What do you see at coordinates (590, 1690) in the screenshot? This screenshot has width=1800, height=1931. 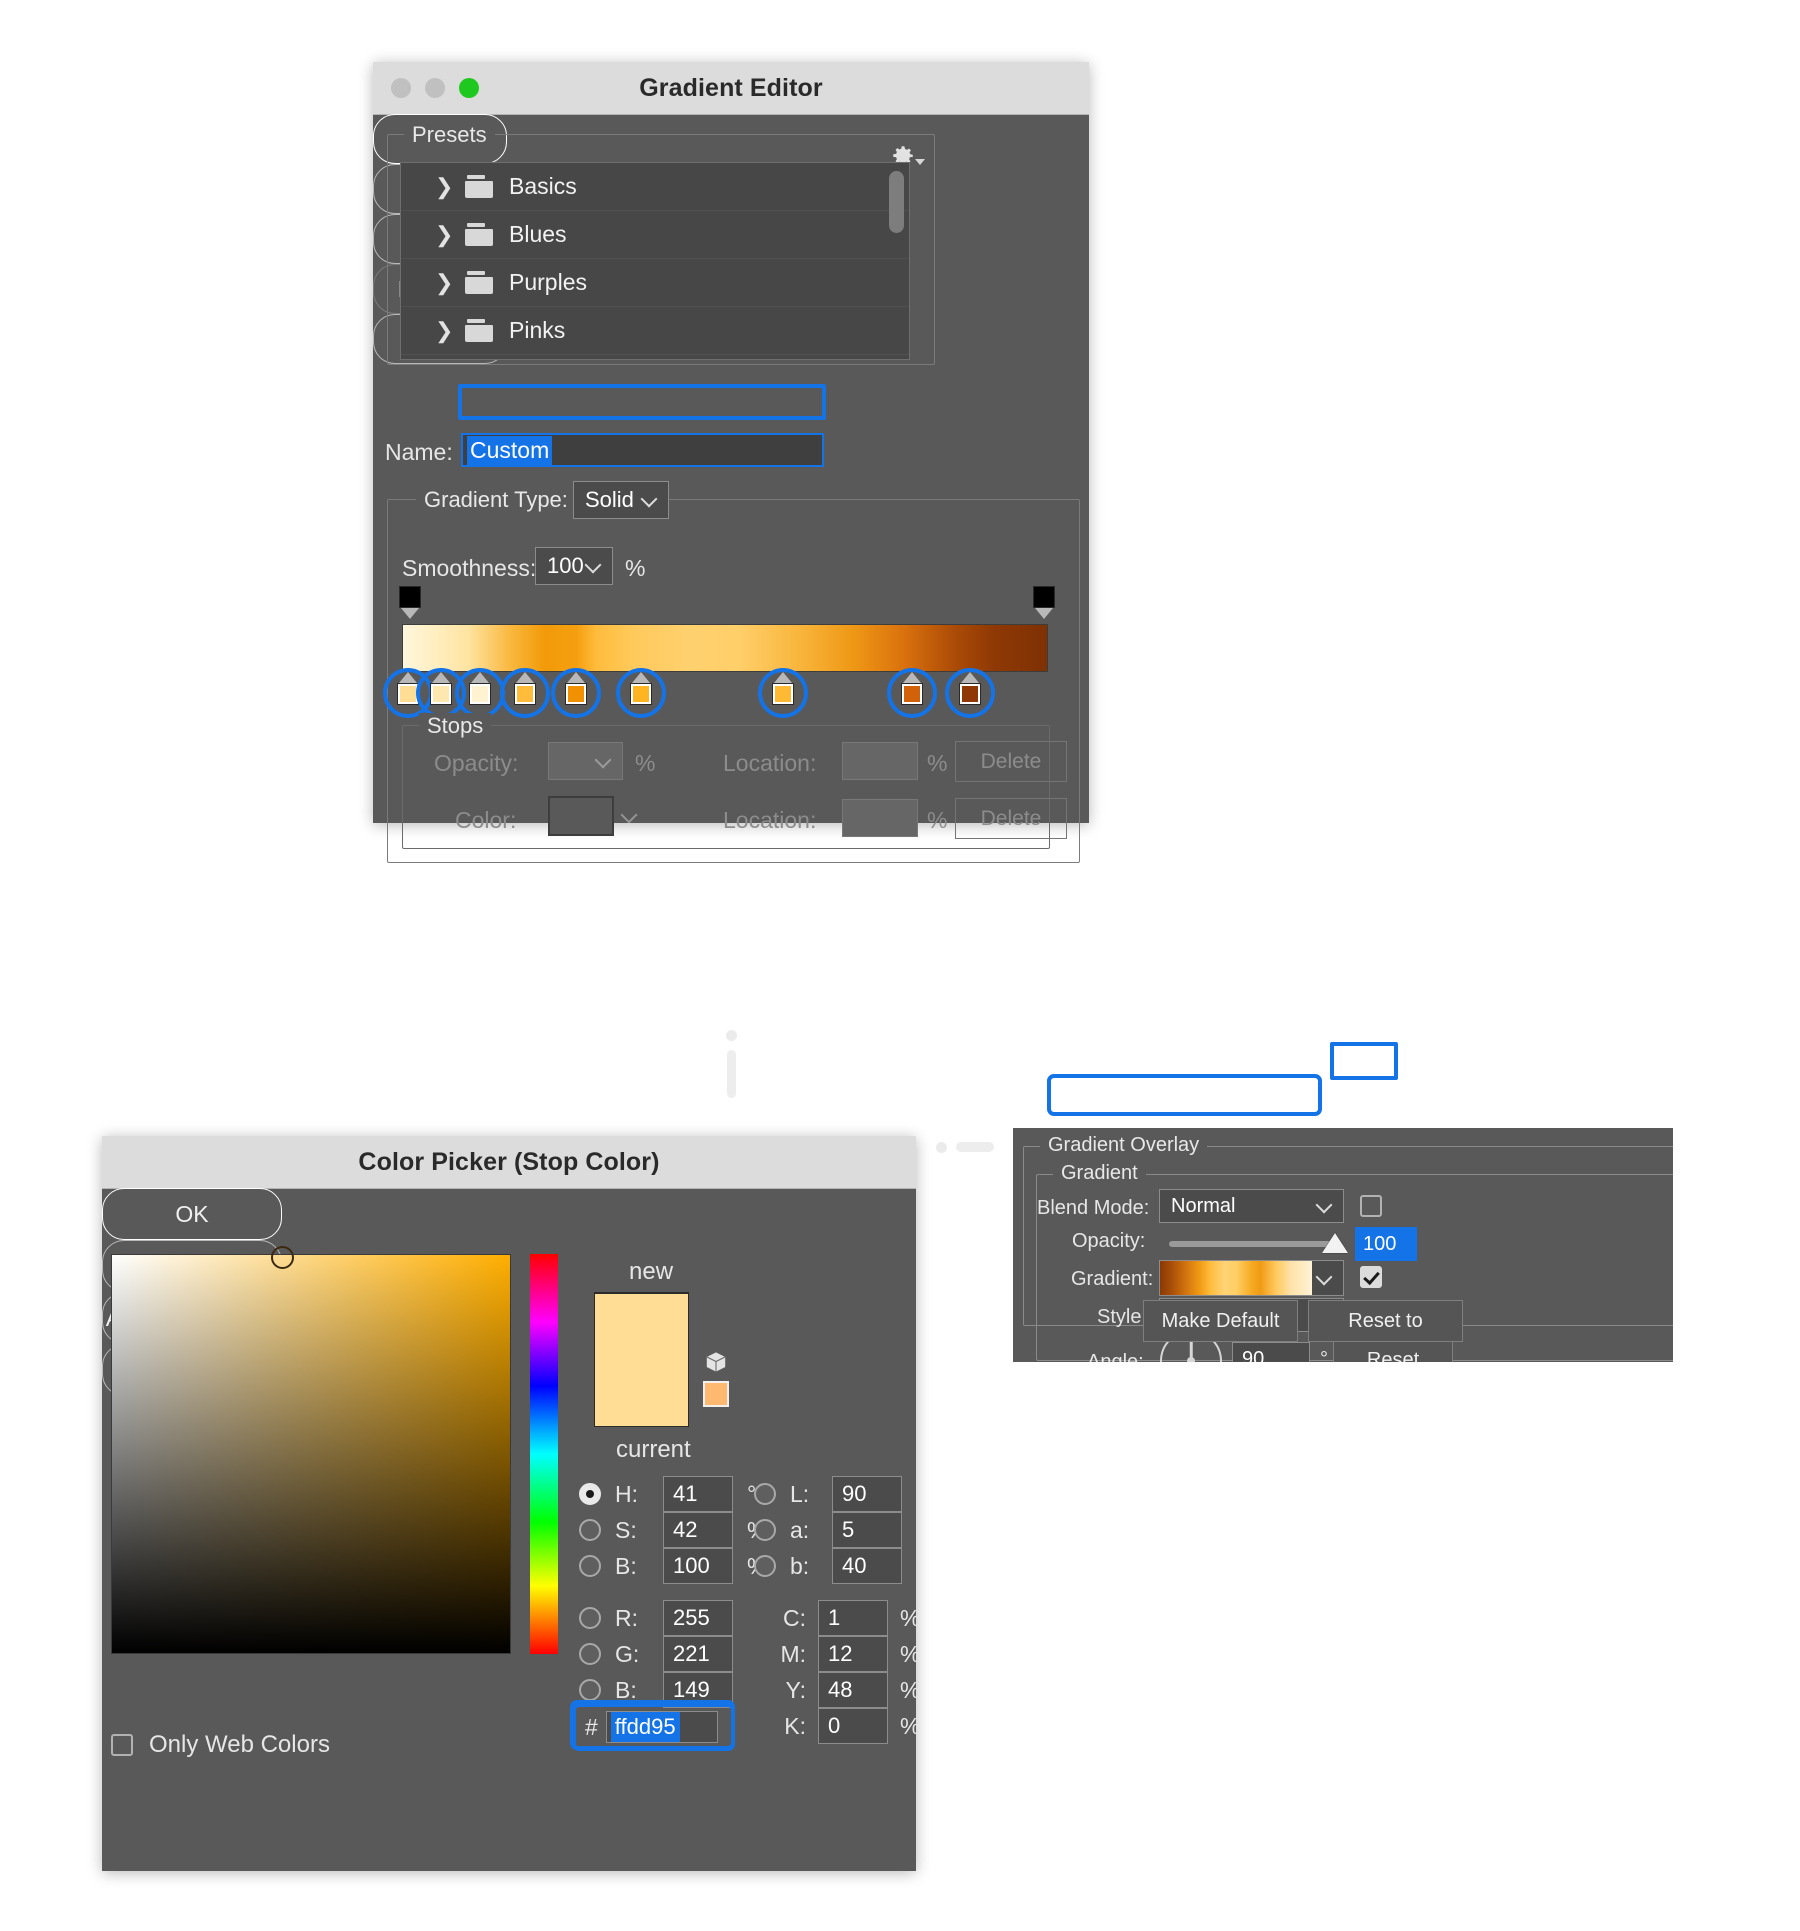 I see `radio-b-blue` at bounding box center [590, 1690].